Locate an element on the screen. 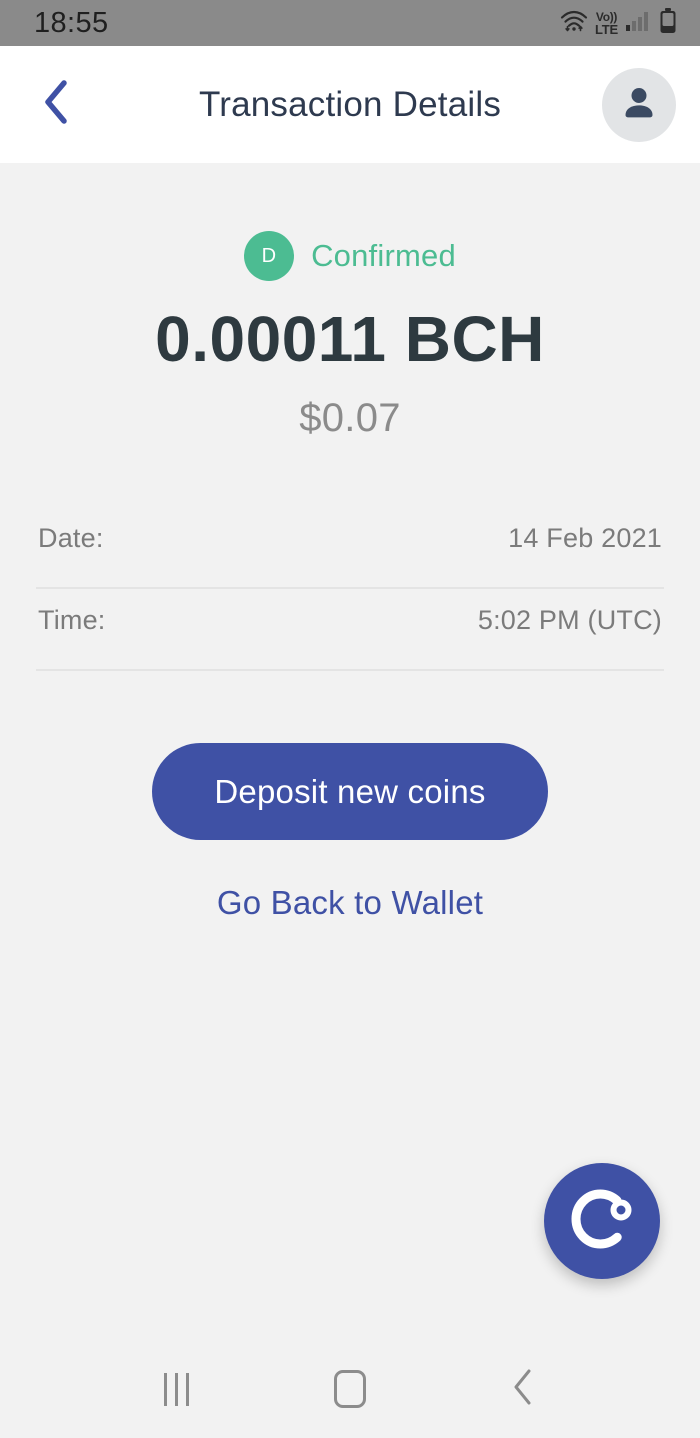  status-badge: D is located at coordinates (269, 256).